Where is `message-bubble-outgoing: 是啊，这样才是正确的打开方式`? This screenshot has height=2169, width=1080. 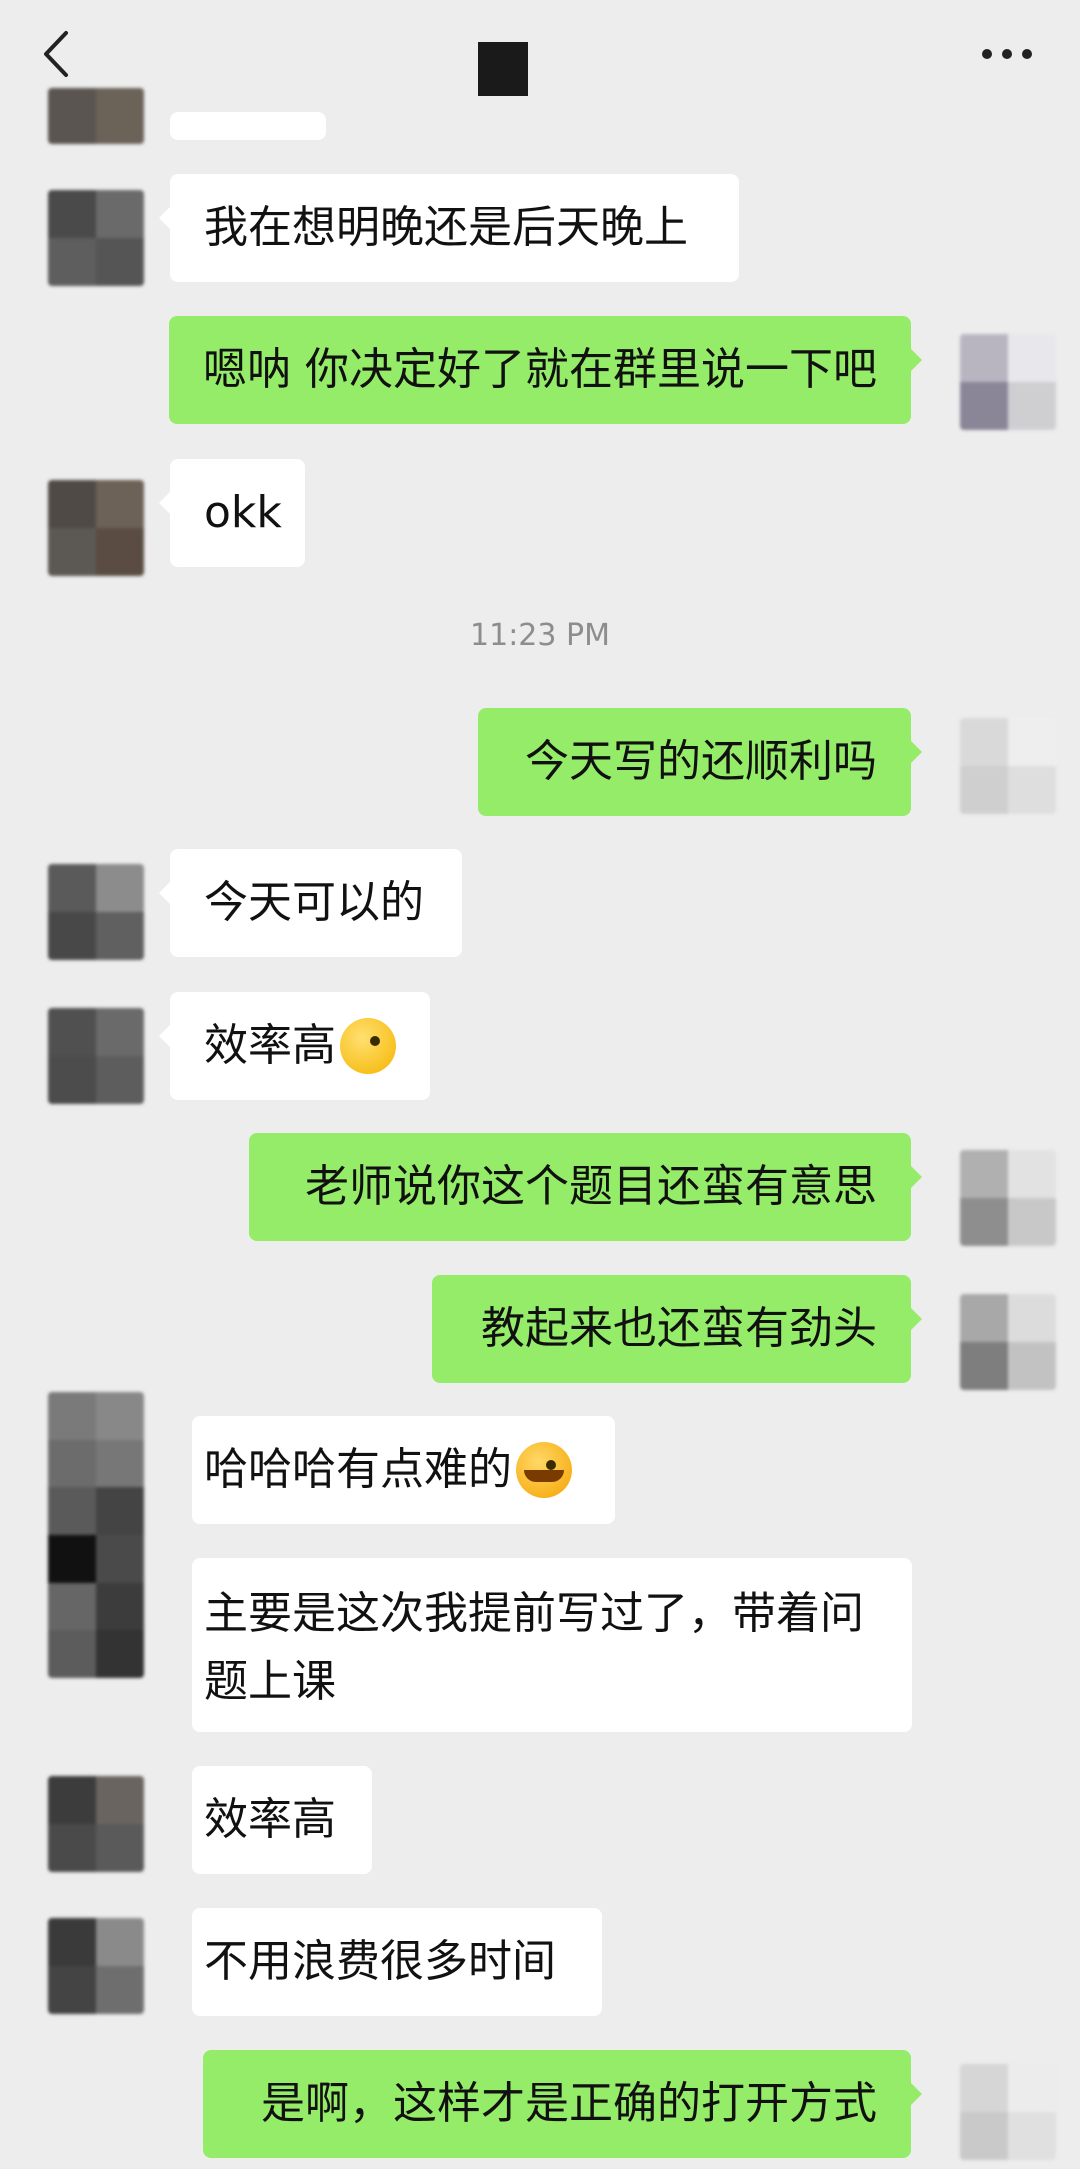
message-bubble-outgoing: 是啊，这样才是正确的打开方式 is located at coordinates (562, 2104).